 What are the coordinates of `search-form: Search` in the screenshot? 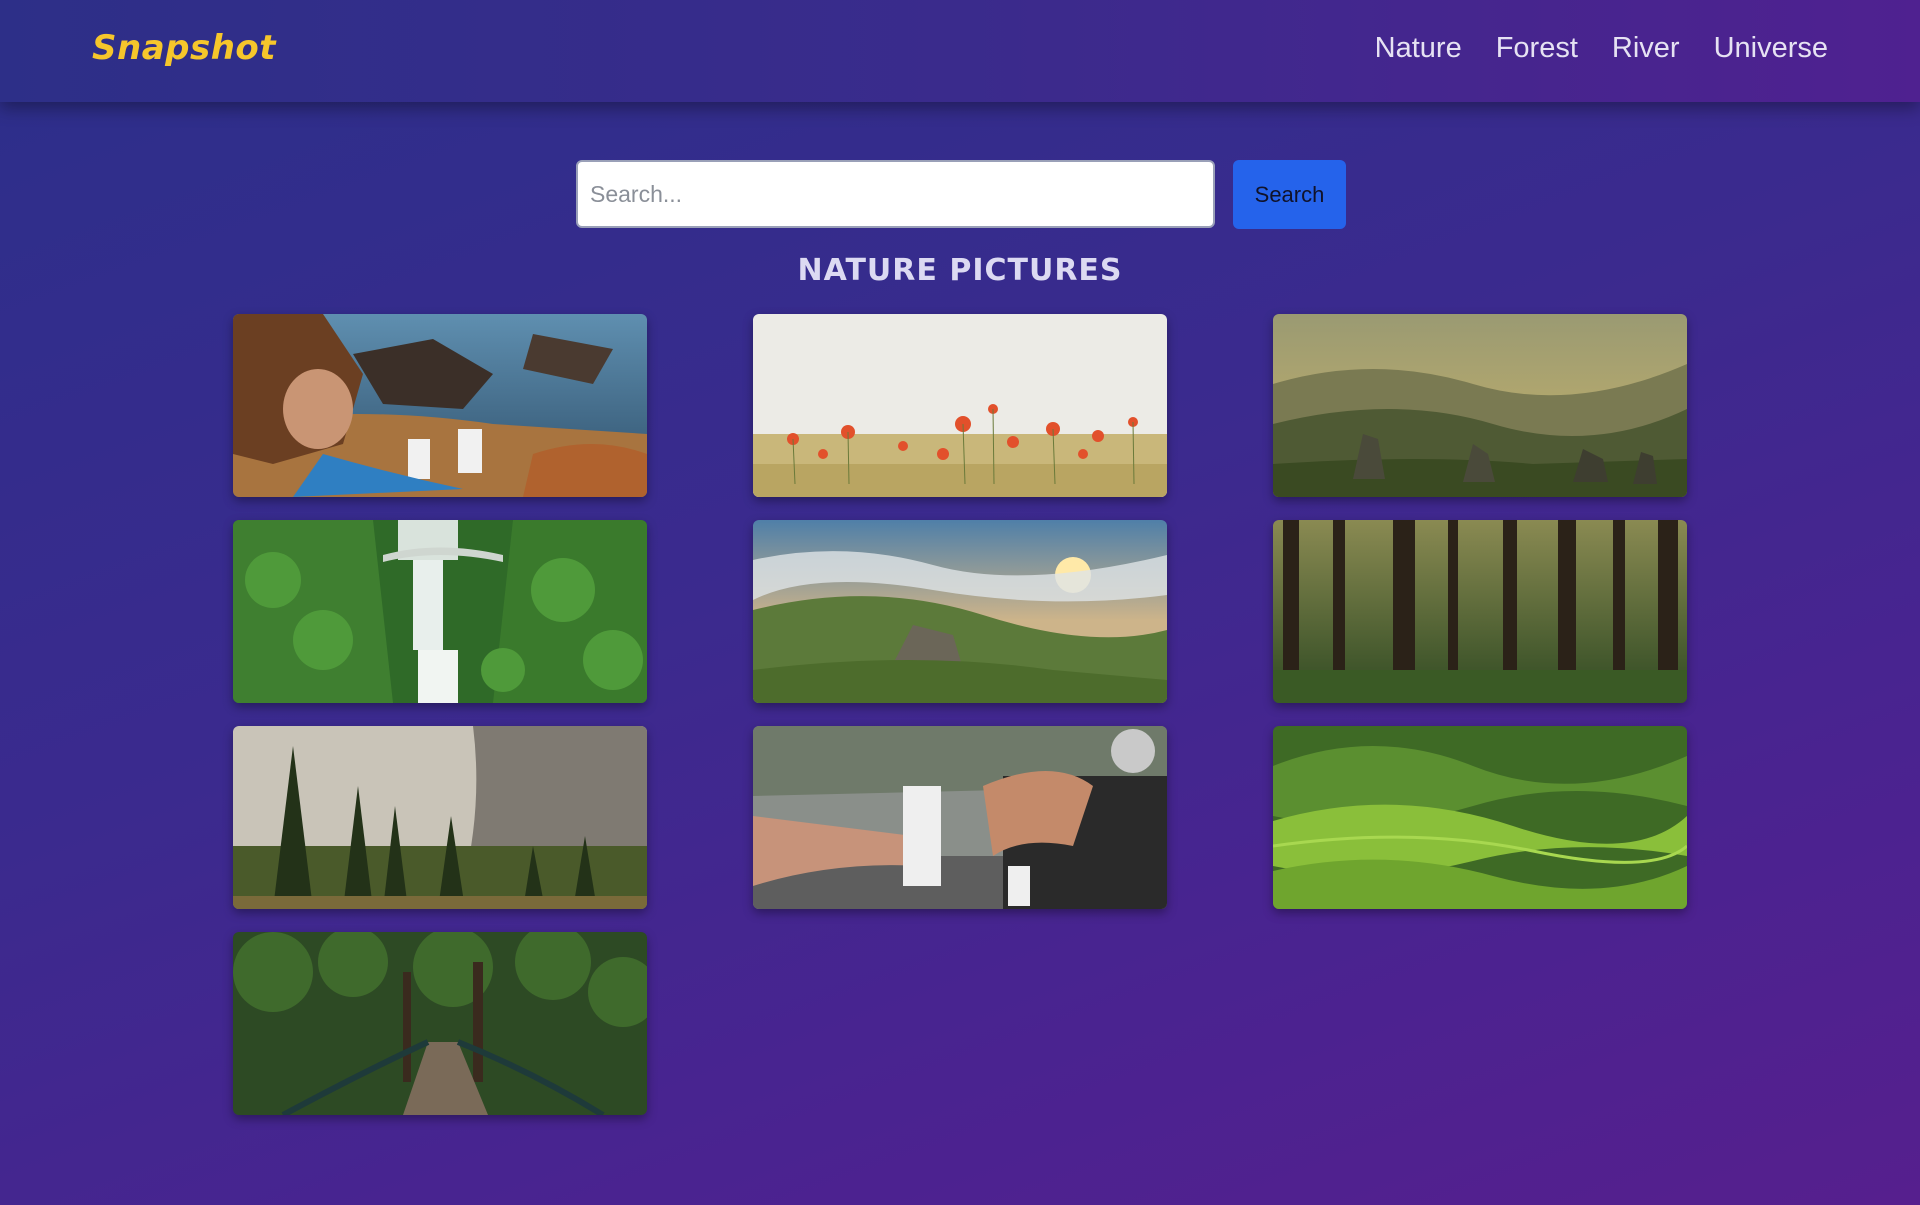 It's located at (961, 194).